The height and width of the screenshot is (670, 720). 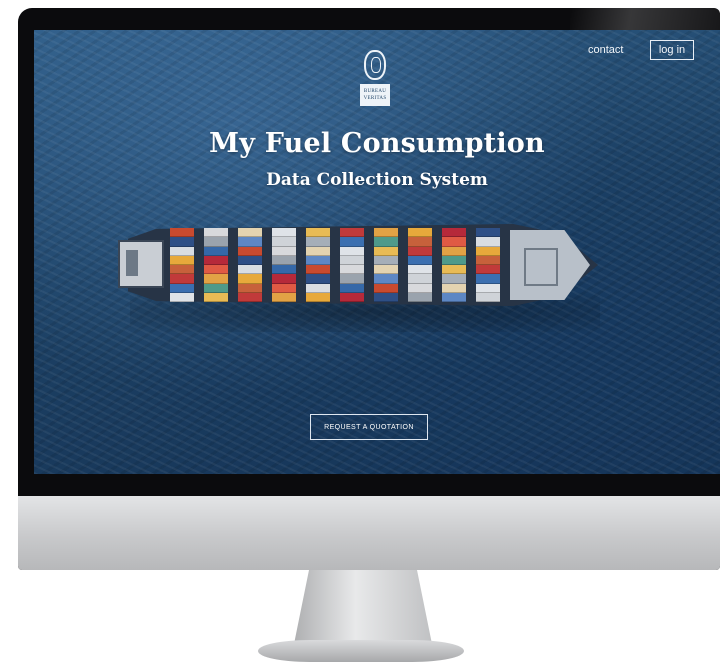 I want to click on ship-bridge, so click(x=141, y=264).